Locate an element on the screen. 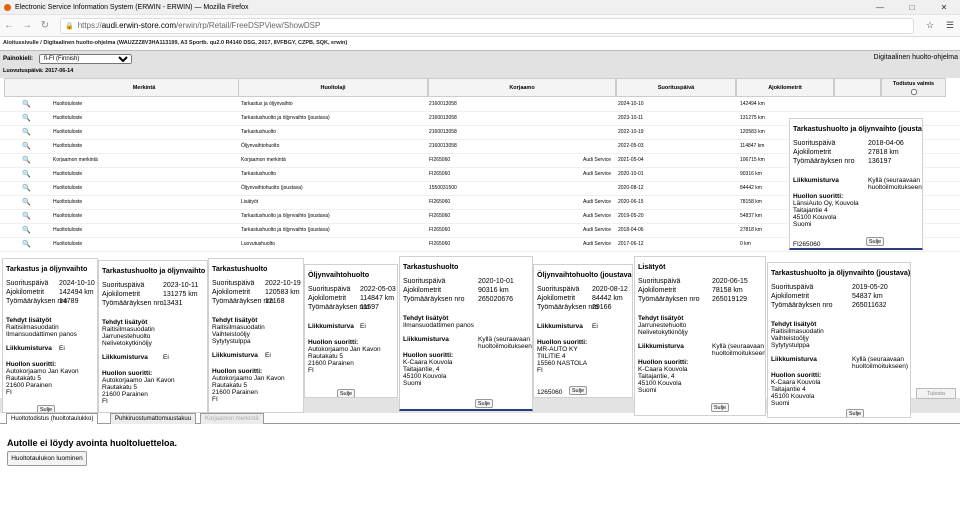  language-select: fi-FI (Finnish) is located at coordinates (85, 59).